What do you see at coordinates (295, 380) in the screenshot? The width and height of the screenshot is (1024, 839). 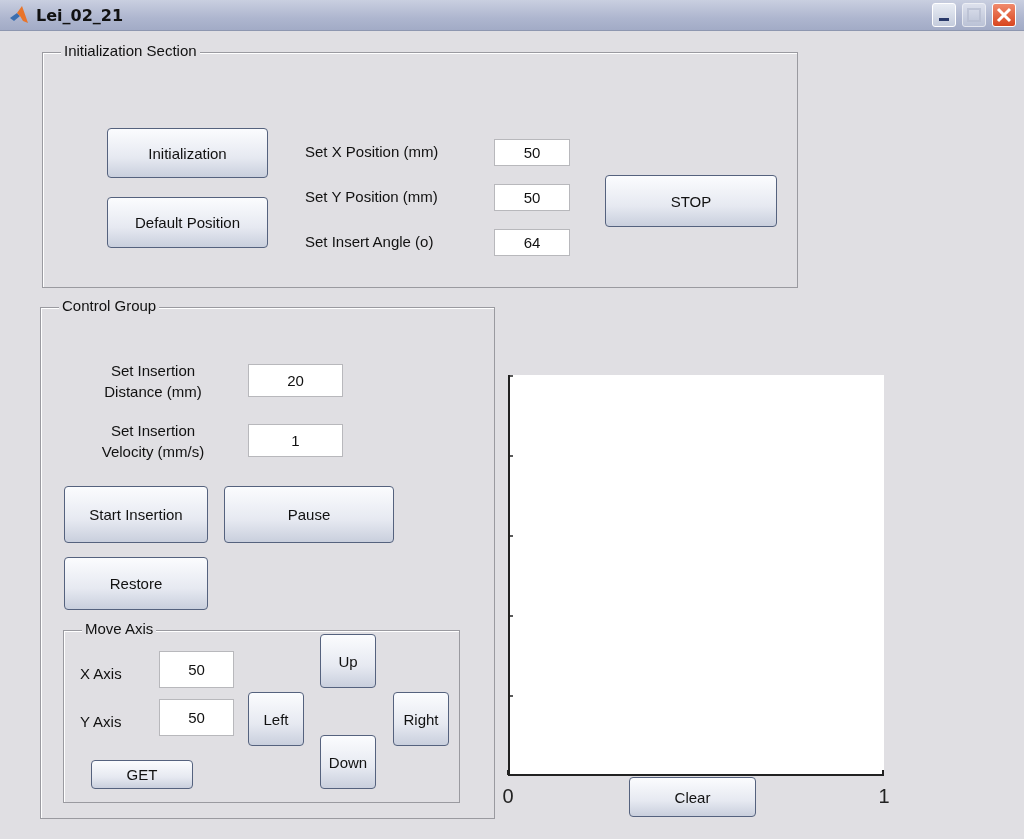 I see `number-field: 20` at bounding box center [295, 380].